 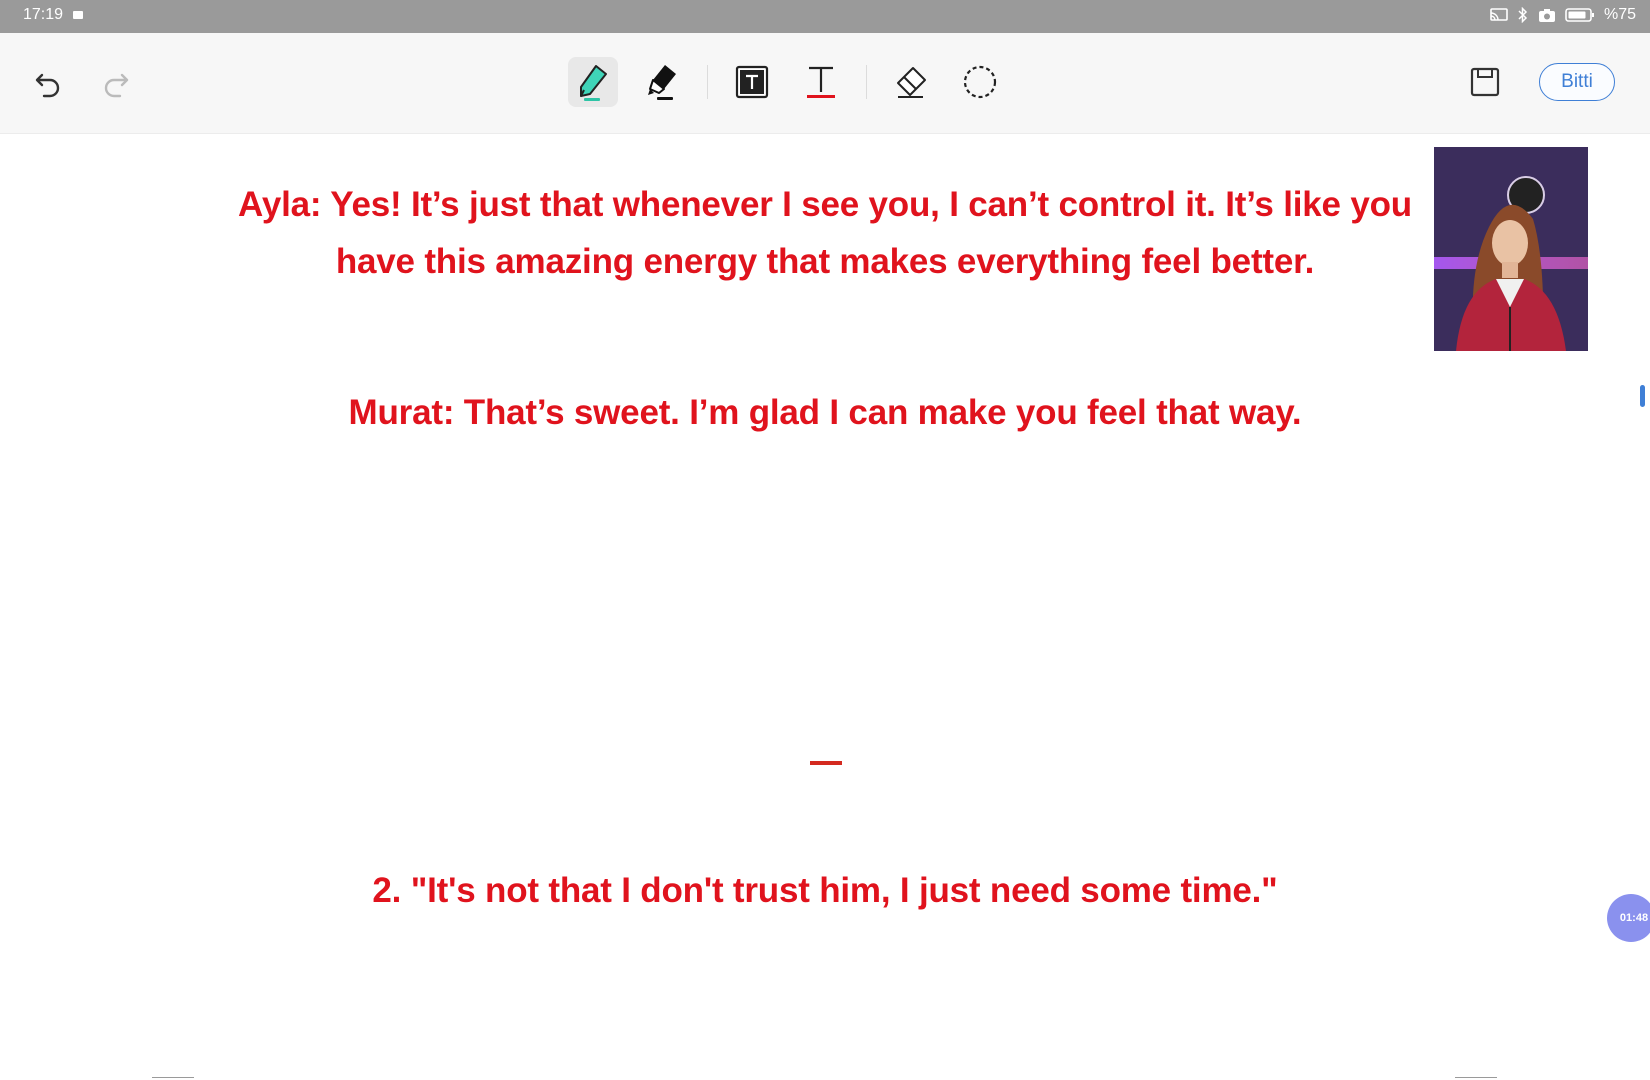 I want to click on pen-icon, so click(x=593, y=83).